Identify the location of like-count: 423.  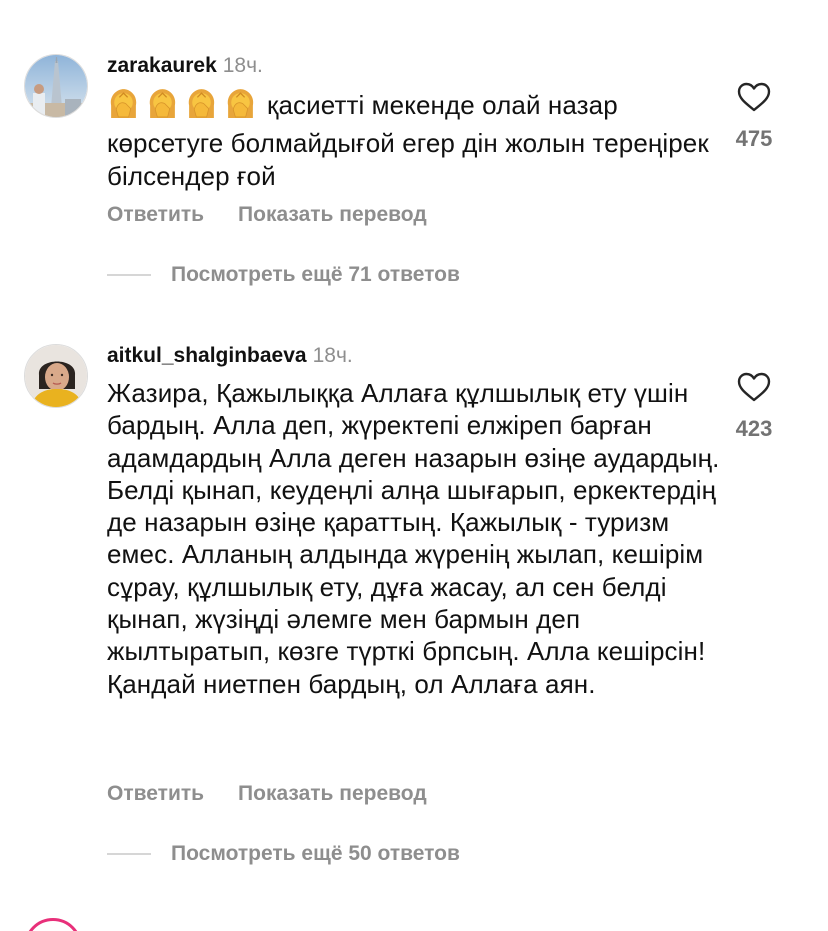
(754, 428).